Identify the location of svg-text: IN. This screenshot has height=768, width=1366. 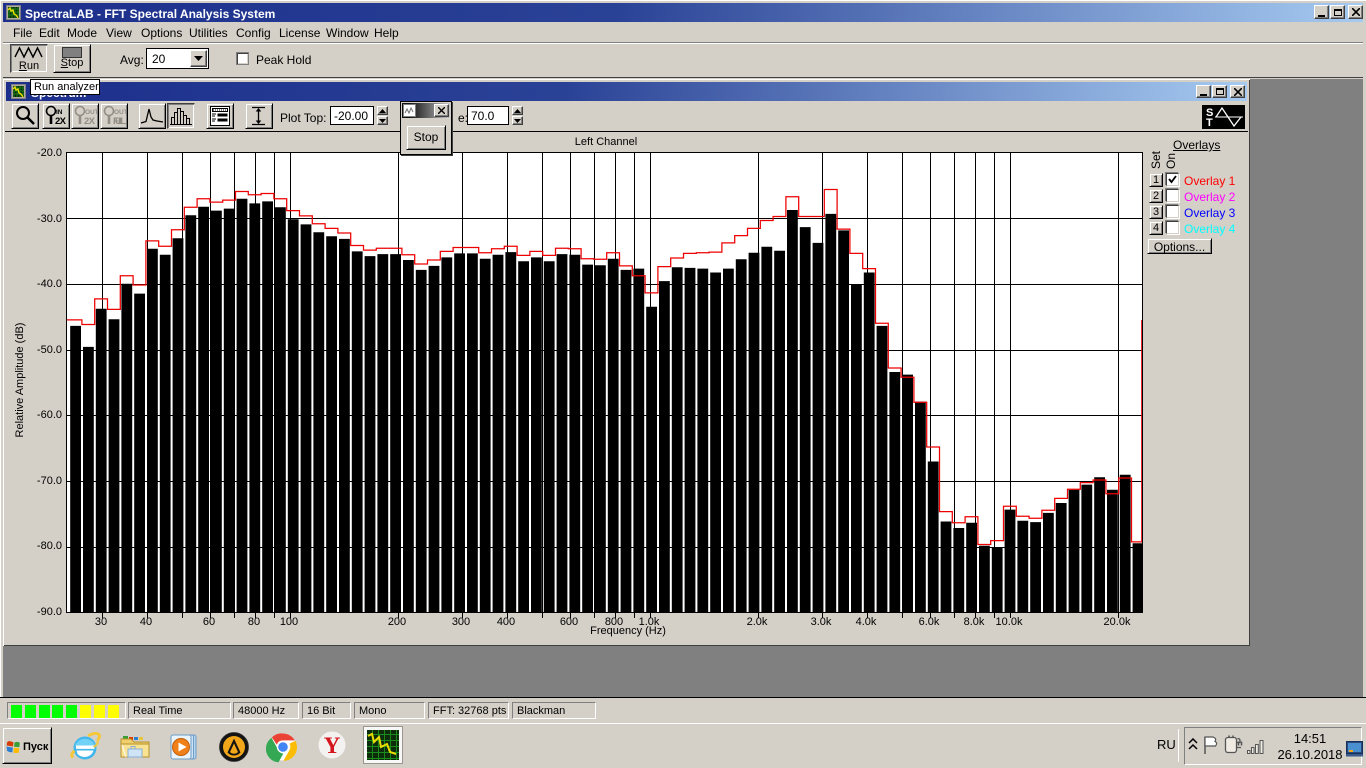
(59, 112).